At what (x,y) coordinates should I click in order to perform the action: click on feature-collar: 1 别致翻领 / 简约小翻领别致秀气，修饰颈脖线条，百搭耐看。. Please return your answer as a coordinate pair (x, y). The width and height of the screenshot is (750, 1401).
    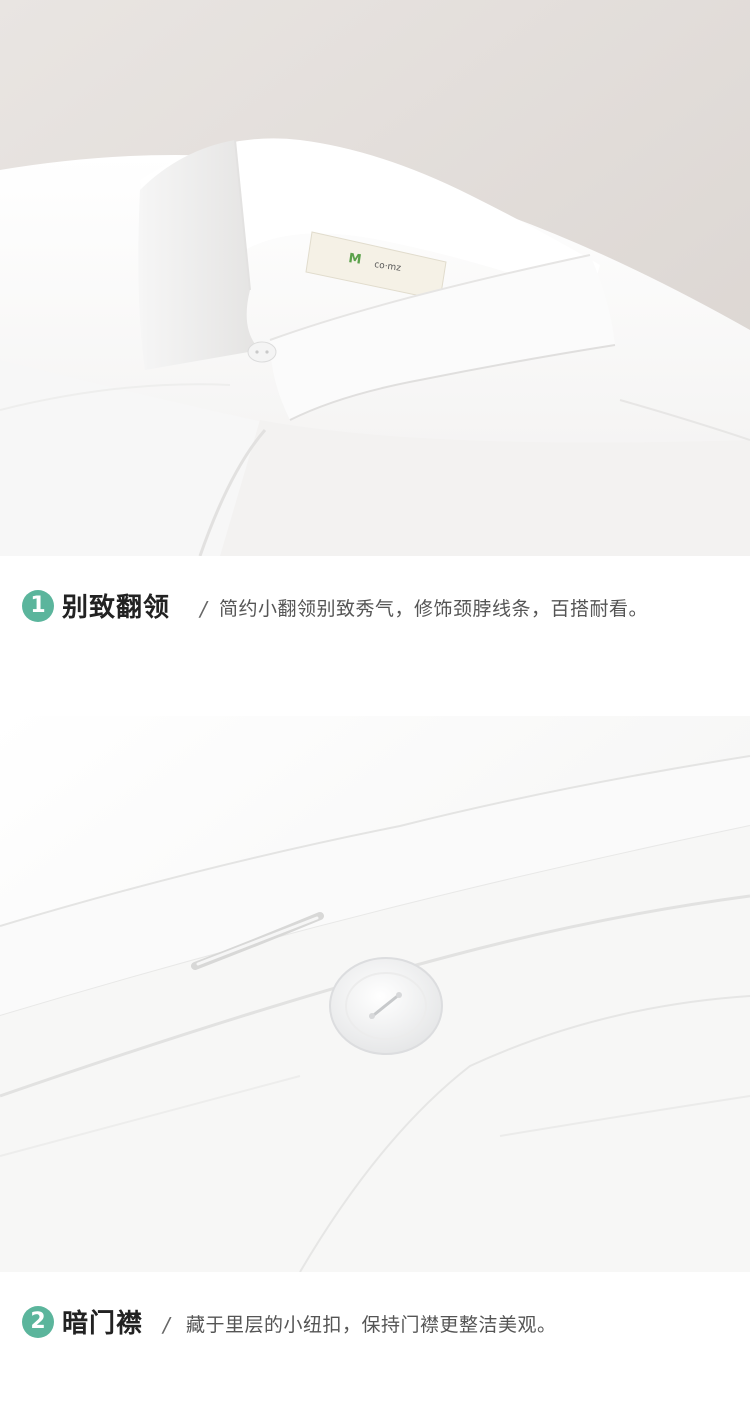
    Looking at the image, I should click on (375, 636).